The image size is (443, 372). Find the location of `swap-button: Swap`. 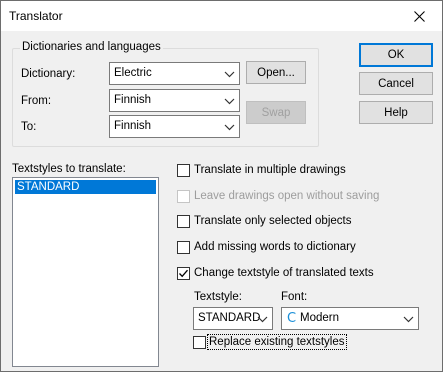

swap-button: Swap is located at coordinates (276, 112).